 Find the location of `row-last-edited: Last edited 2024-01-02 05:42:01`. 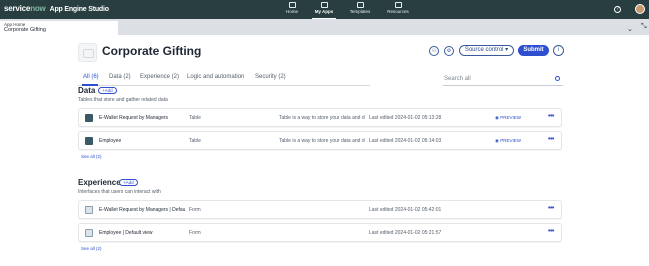

row-last-edited: Last edited 2024-01-02 05:42:01 is located at coordinates (405, 210).